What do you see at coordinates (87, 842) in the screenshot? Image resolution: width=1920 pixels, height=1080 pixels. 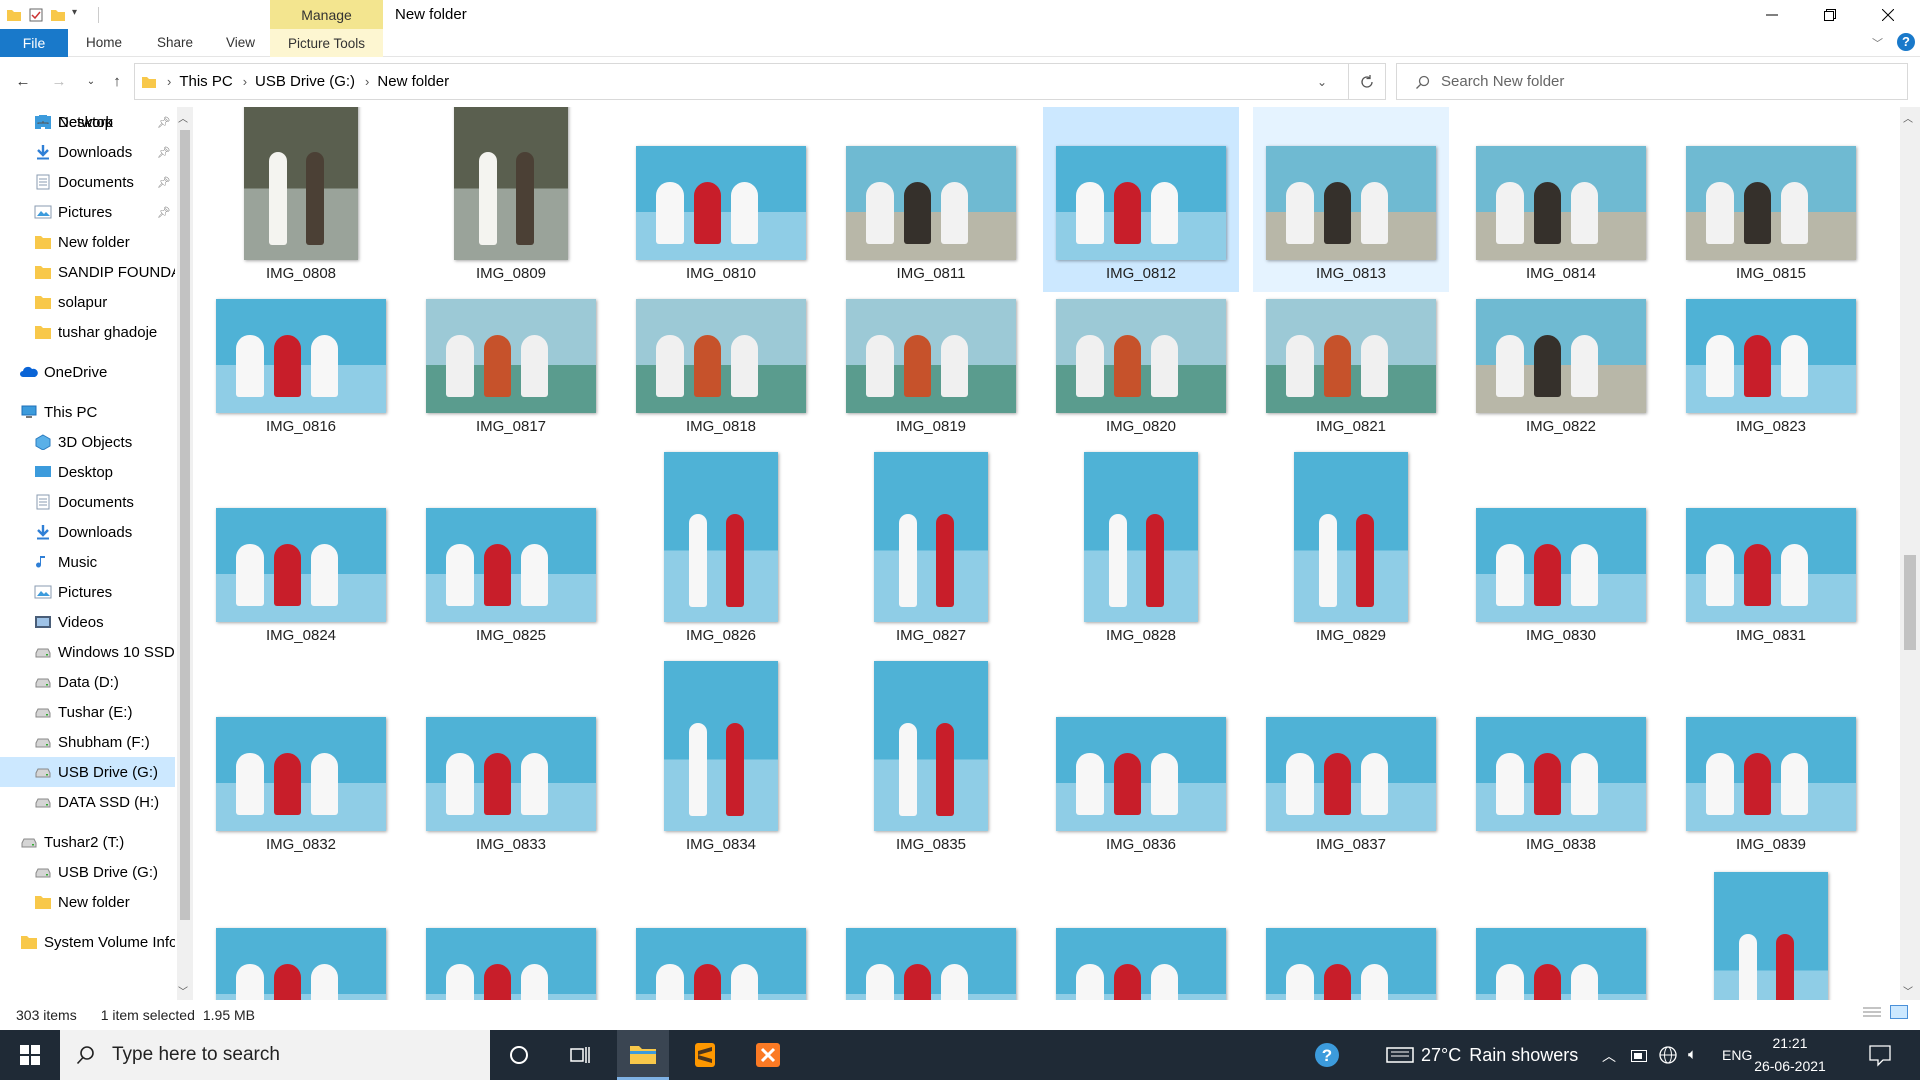 I see `sidebar-item: Tushar2 (T:)` at bounding box center [87, 842].